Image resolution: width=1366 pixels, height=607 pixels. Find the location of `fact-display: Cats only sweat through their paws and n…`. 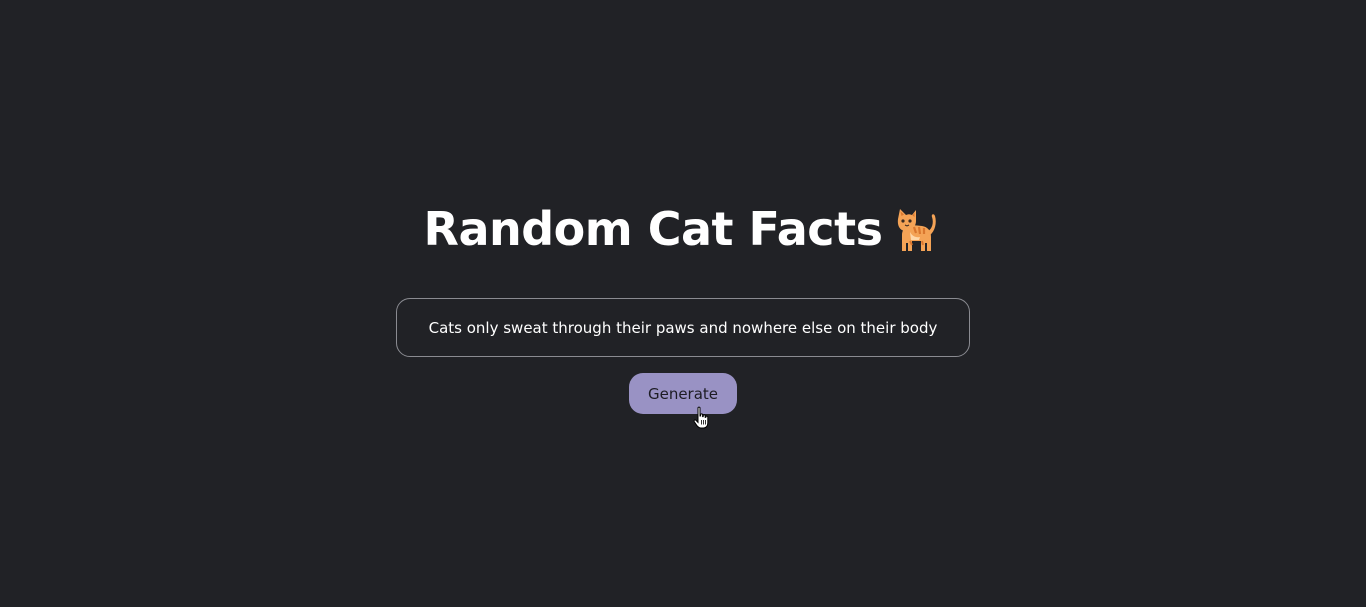

fact-display: Cats only sweat through their paws and n… is located at coordinates (683, 327).